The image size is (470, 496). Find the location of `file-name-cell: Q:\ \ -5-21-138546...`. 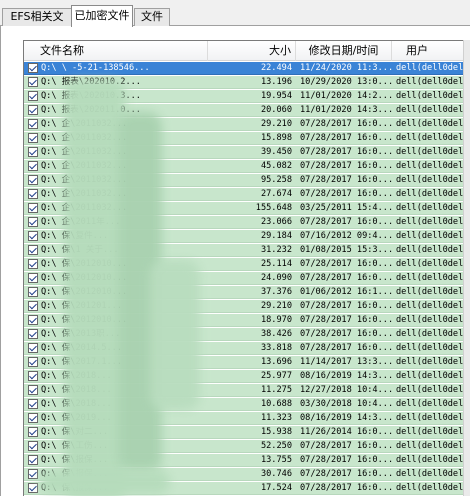

file-name-cell: Q:\ \ -5-21-138546... is located at coordinates (95, 68).